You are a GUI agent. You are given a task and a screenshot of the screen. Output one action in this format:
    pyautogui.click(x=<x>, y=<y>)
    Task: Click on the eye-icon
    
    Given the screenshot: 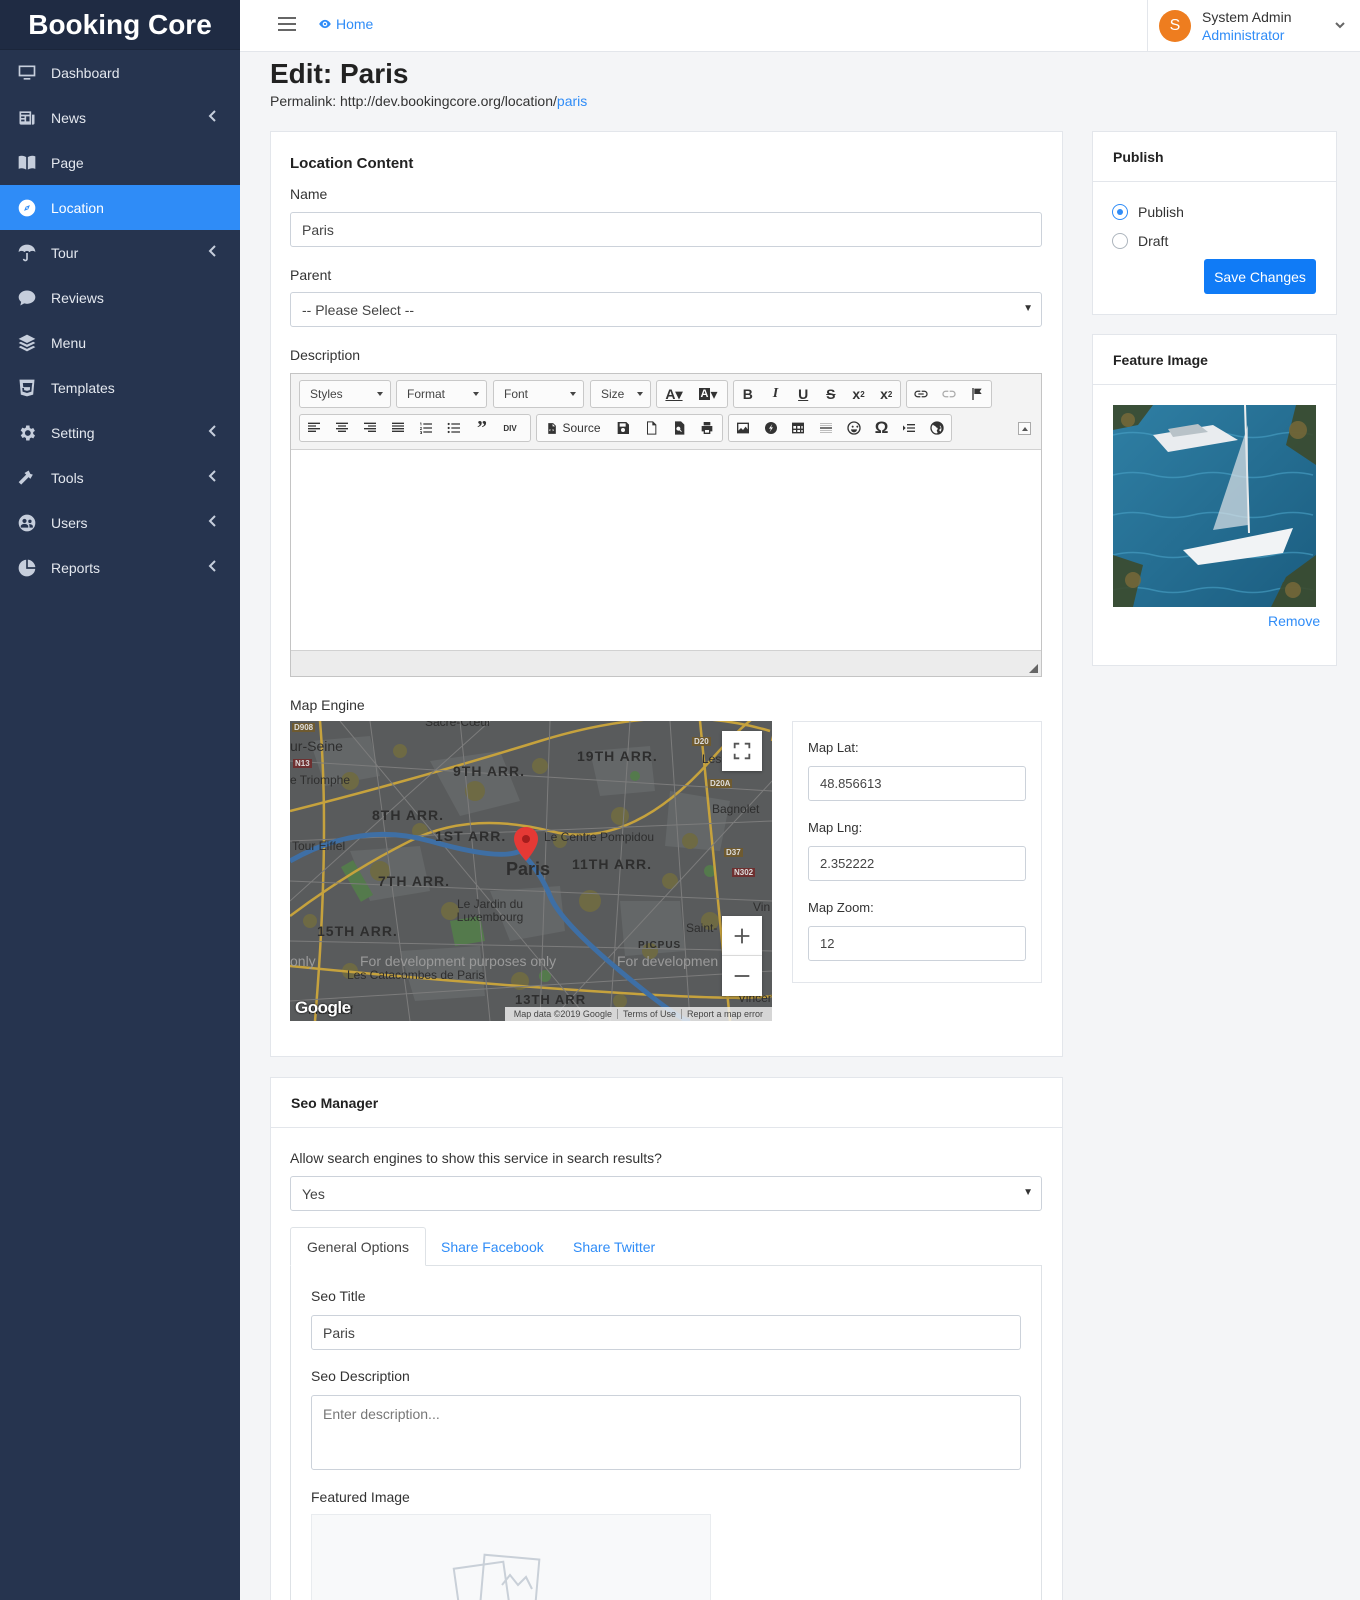 What is the action you would take?
    pyautogui.click(x=325, y=24)
    